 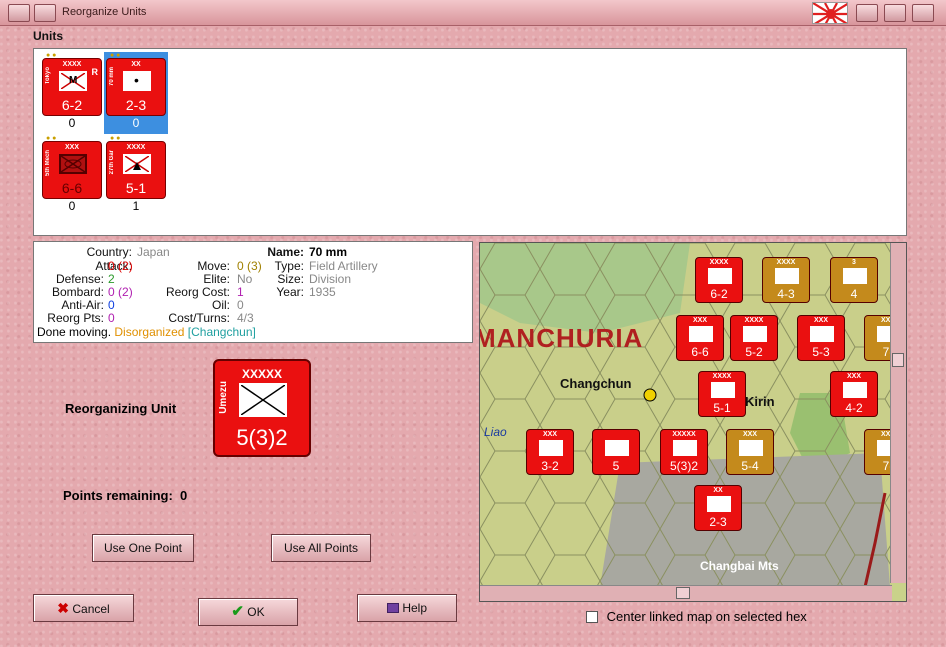 What do you see at coordinates (923, 13) in the screenshot?
I see `window-close-button` at bounding box center [923, 13].